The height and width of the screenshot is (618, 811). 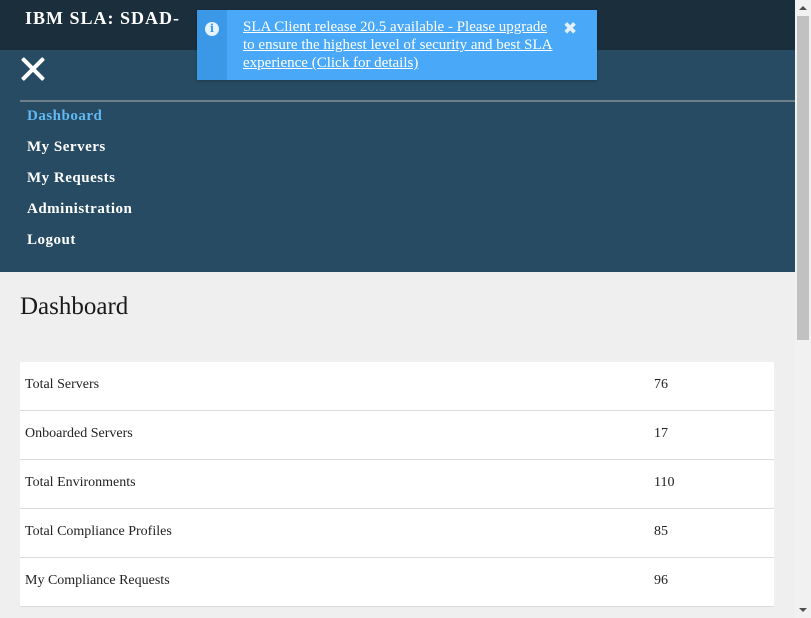 I want to click on stat-value: 110, so click(x=664, y=482).